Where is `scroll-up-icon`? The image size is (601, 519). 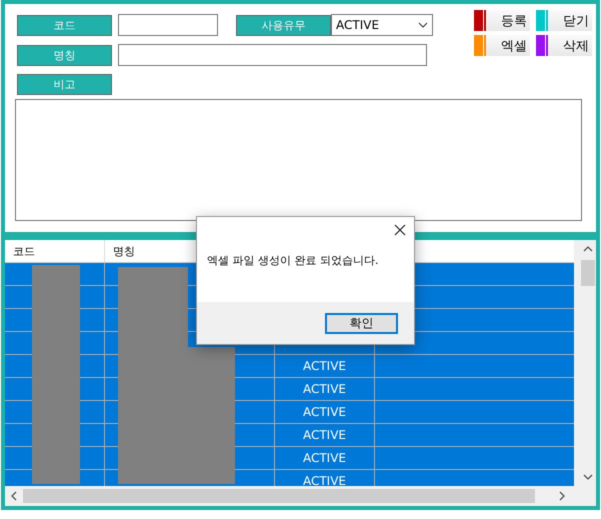 scroll-up-icon is located at coordinates (588, 249).